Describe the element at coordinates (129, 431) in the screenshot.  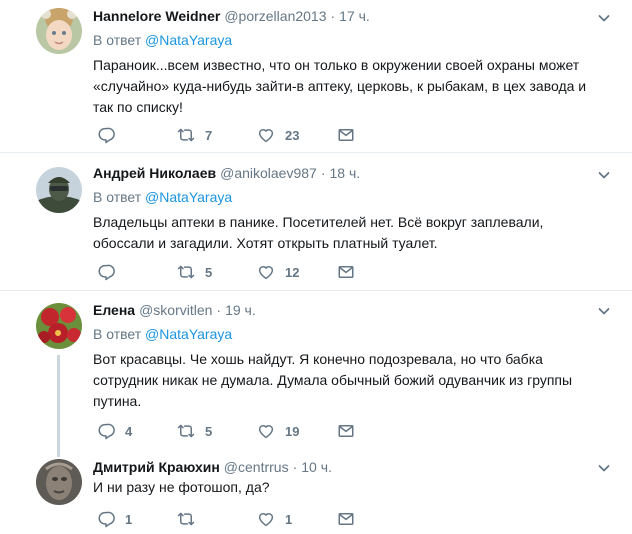
I see `reply-count: 4` at that location.